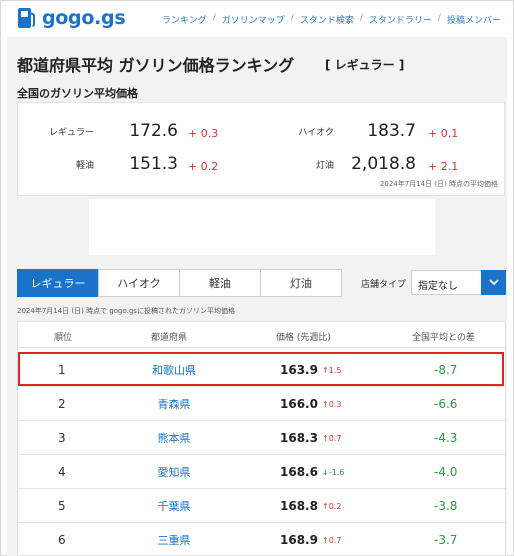 Image resolution: width=514 pixels, height=556 pixels. Describe the element at coordinates (262, 227) in the screenshot. I see `ad-placeholder` at that location.